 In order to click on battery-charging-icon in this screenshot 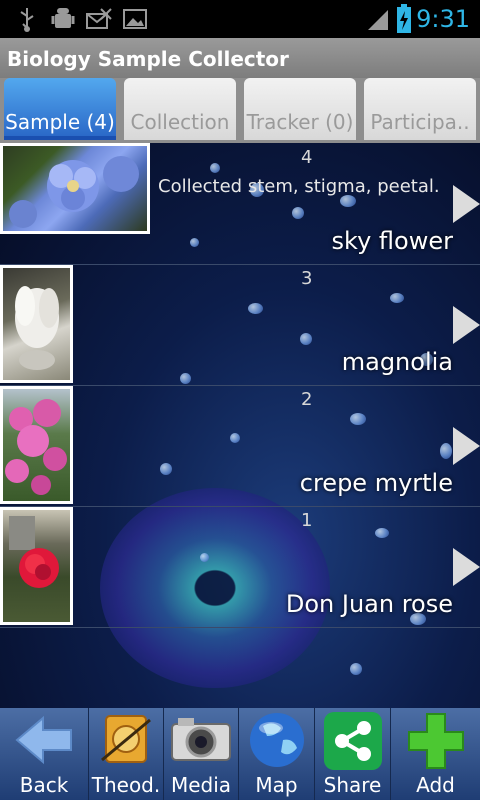, I will do `click(404, 18)`.